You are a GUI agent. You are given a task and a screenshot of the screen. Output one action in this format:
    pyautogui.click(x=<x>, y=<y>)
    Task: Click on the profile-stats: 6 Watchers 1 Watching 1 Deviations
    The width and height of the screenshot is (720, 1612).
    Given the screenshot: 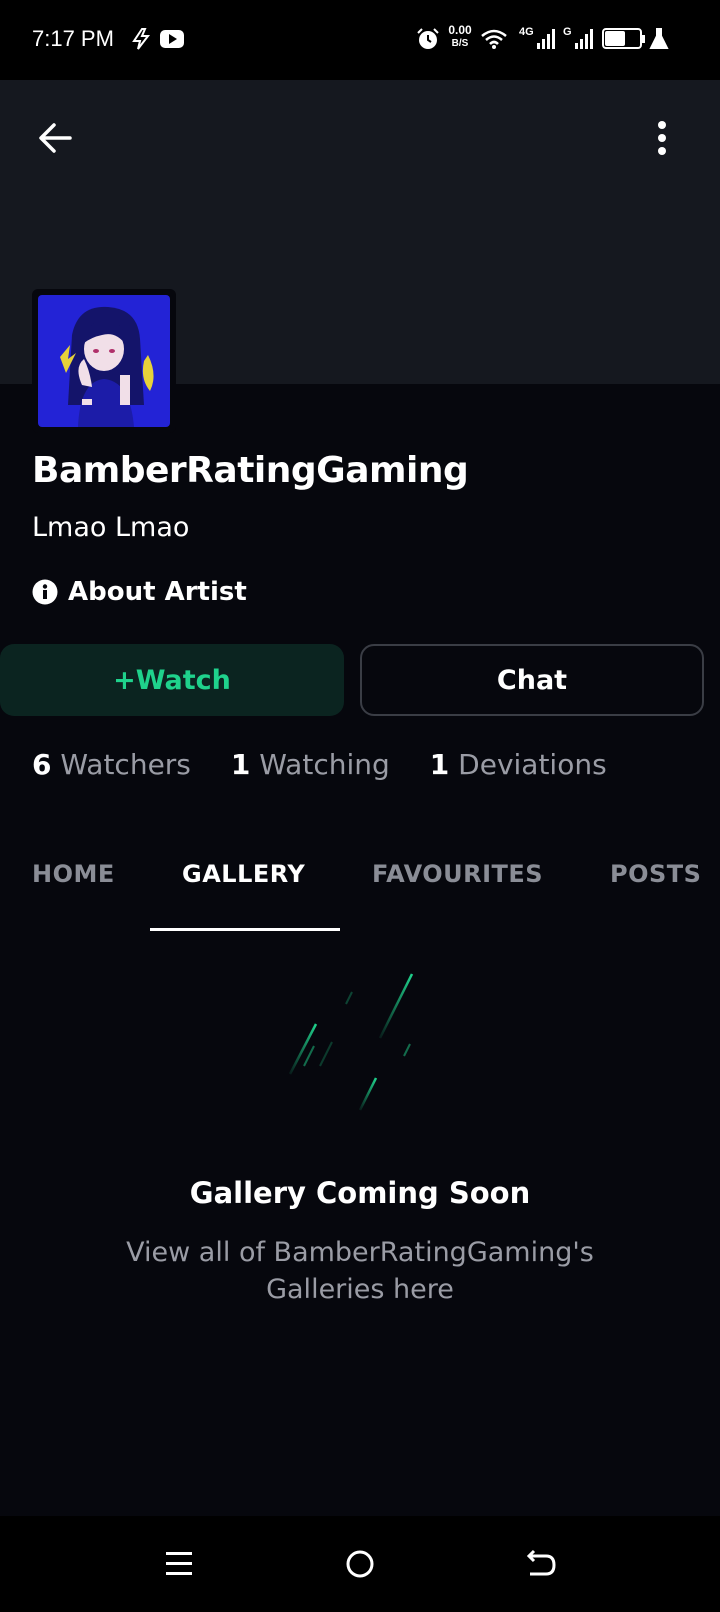 What is the action you would take?
    pyautogui.click(x=339, y=764)
    